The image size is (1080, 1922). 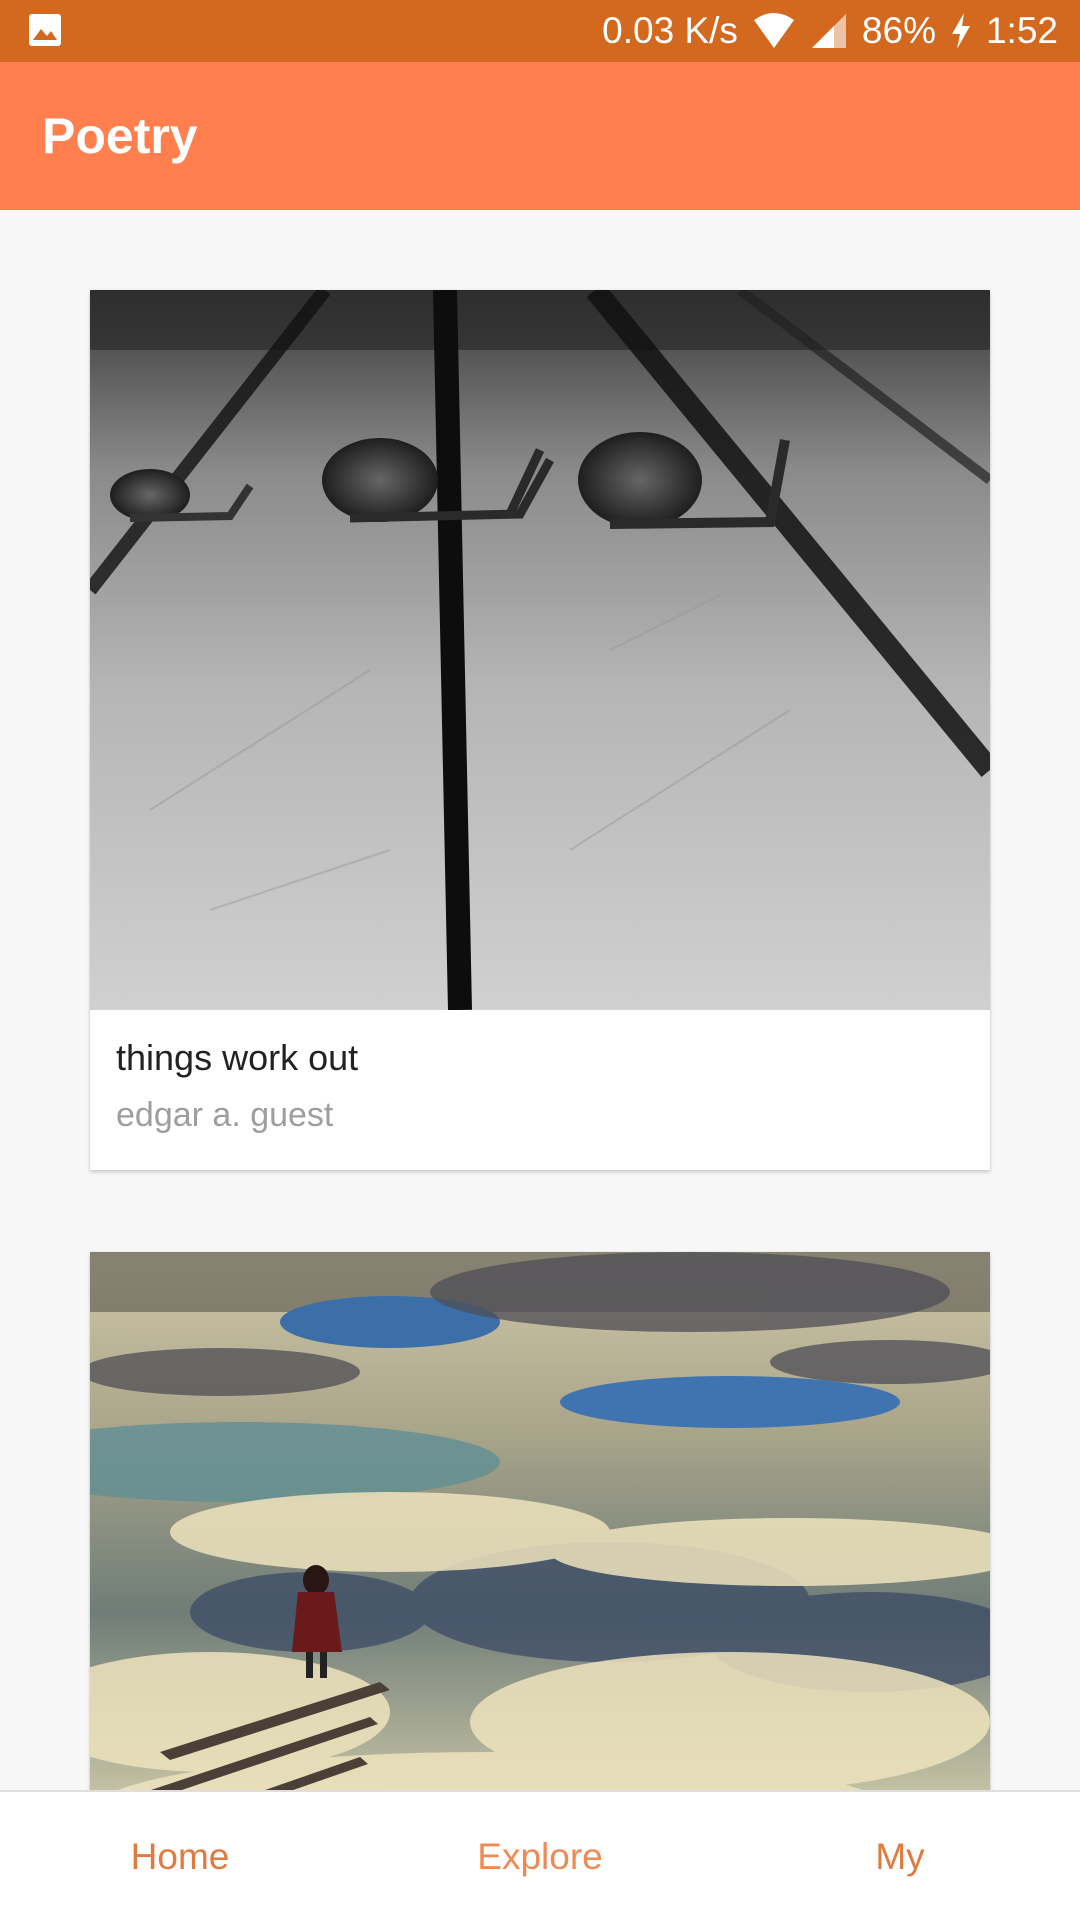 I want to click on tab-explore: Explore, so click(x=540, y=1857).